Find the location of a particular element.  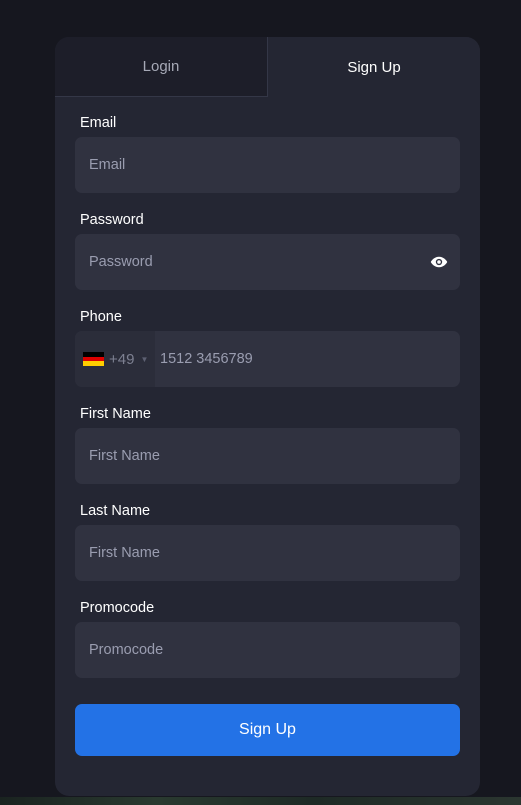

last-name-field is located at coordinates (267, 553).